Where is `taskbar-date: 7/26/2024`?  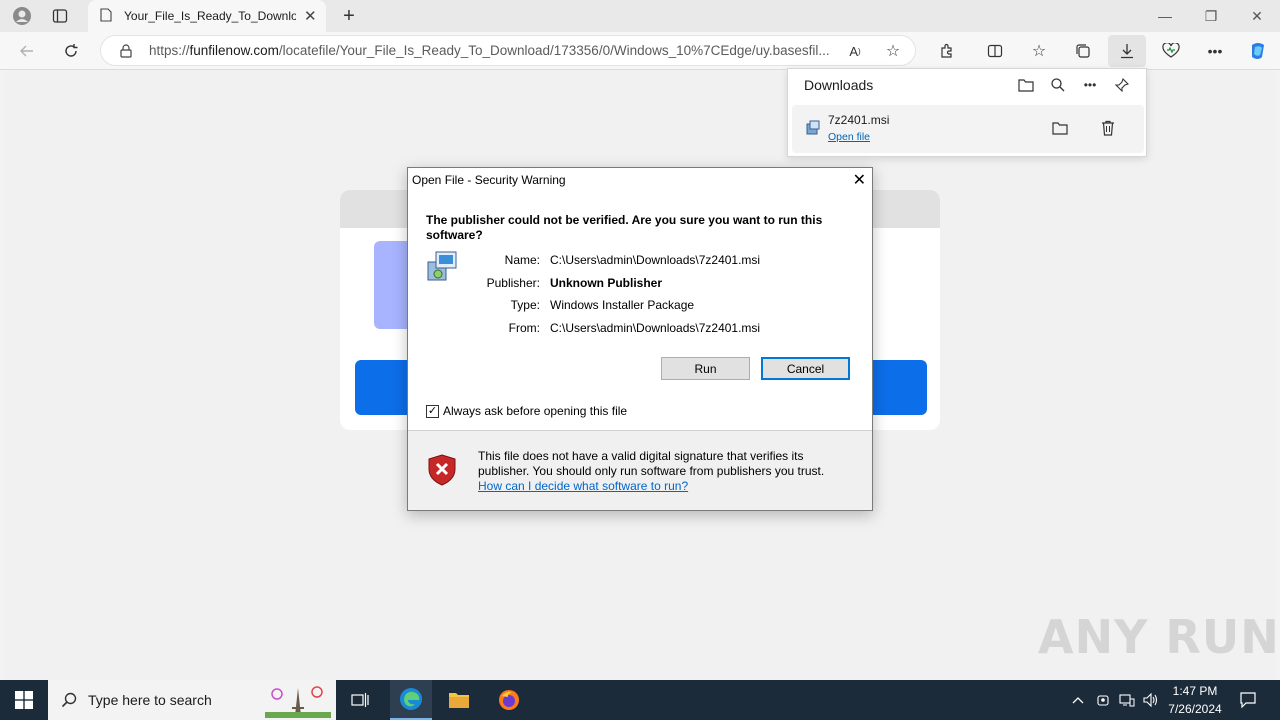
taskbar-date: 7/26/2024 is located at coordinates (1195, 709).